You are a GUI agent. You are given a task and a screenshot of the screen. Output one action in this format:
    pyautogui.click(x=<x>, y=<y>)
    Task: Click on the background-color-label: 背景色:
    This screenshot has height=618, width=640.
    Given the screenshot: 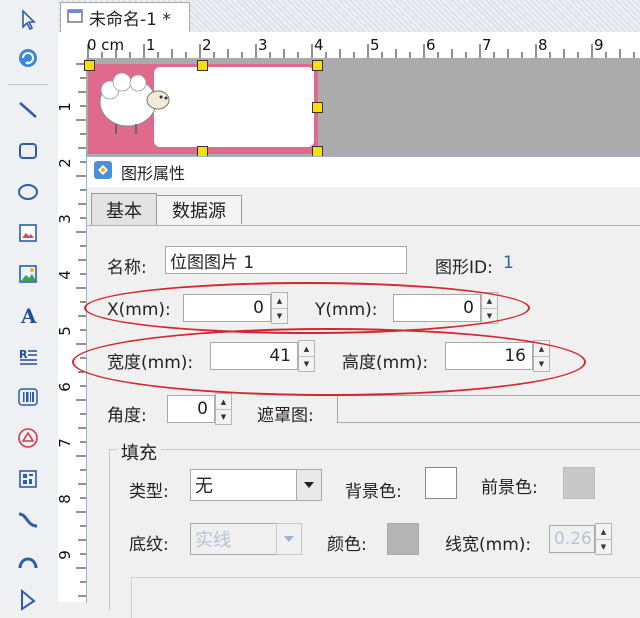 What is the action you would take?
    pyautogui.click(x=373, y=492)
    